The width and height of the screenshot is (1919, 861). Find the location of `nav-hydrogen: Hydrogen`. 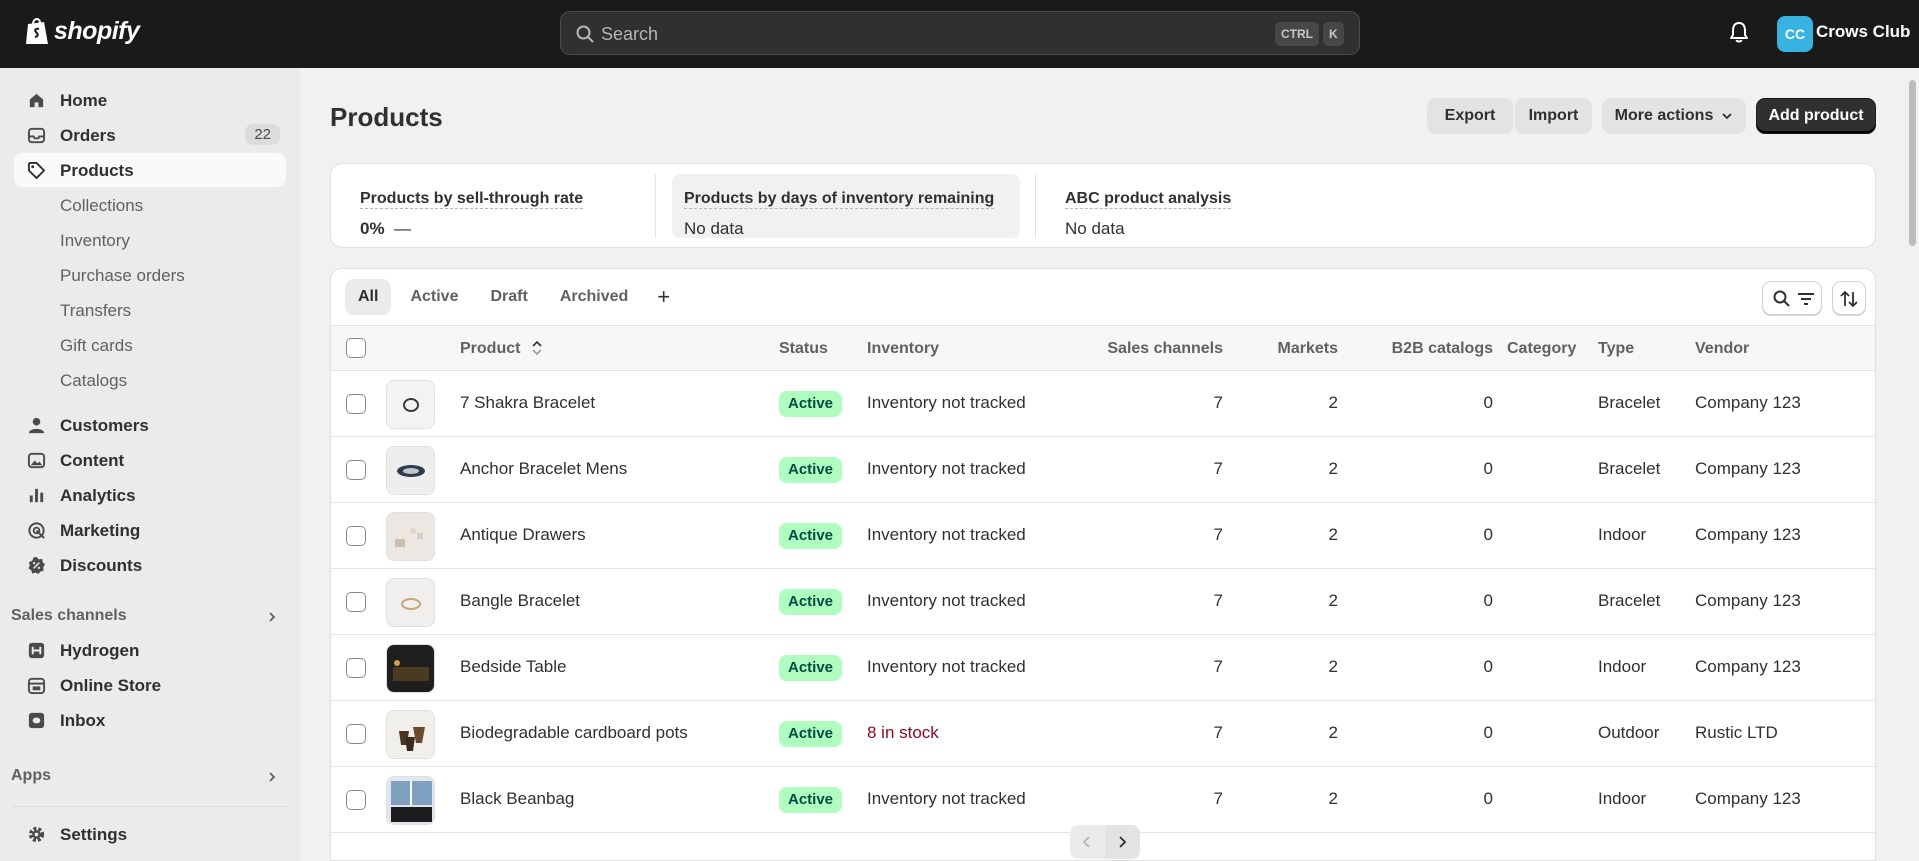

nav-hydrogen: Hydrogen is located at coordinates (150, 650).